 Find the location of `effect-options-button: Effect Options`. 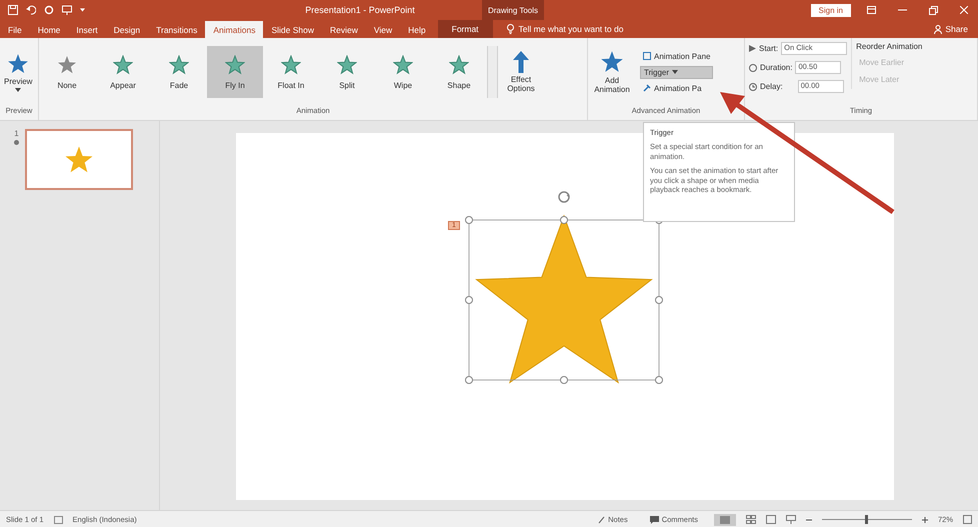

effect-options-button: Effect Options is located at coordinates (521, 72).